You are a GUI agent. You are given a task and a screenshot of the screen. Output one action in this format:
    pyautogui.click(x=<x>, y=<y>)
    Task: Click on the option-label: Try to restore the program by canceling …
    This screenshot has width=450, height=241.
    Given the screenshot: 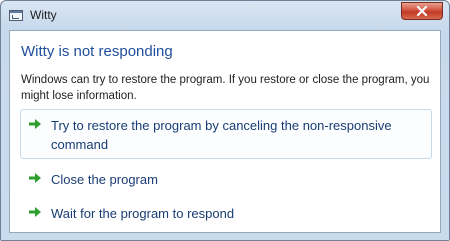 What is the action you would take?
    pyautogui.click(x=221, y=135)
    